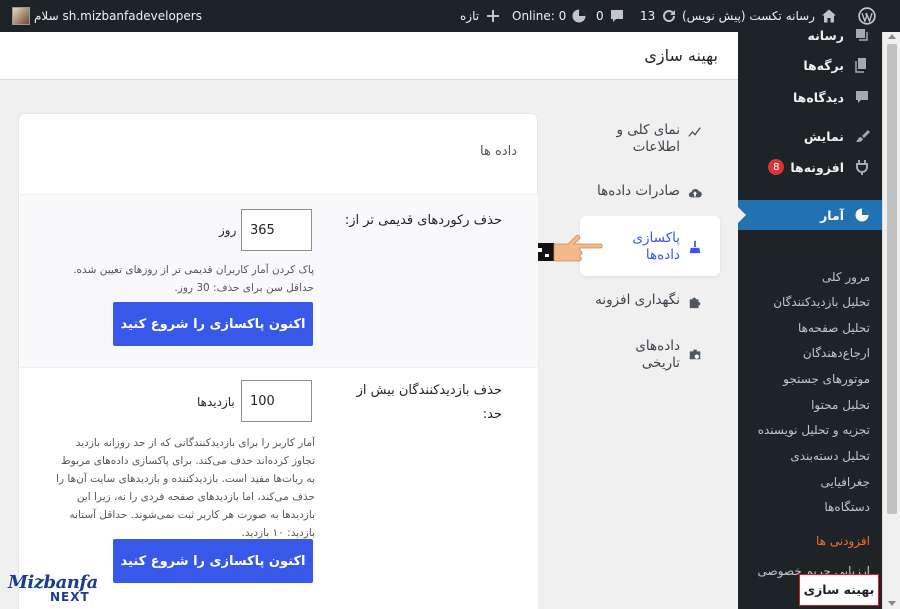 The height and width of the screenshot is (609, 900). I want to click on online-label: Online: 0, so click(539, 16).